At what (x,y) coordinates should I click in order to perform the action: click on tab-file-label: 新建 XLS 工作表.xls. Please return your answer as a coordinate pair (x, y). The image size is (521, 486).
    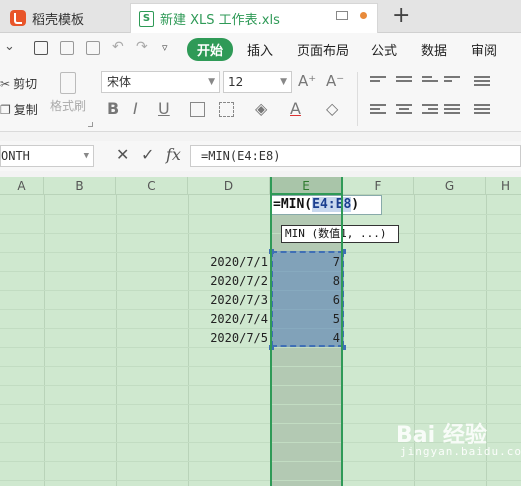
    Looking at the image, I should click on (220, 20).